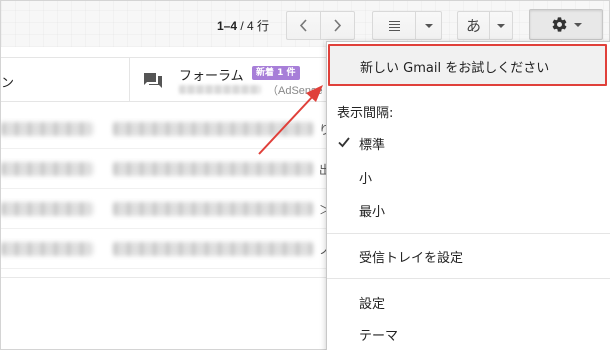  I want to click on settings-gear-button, so click(566, 24).